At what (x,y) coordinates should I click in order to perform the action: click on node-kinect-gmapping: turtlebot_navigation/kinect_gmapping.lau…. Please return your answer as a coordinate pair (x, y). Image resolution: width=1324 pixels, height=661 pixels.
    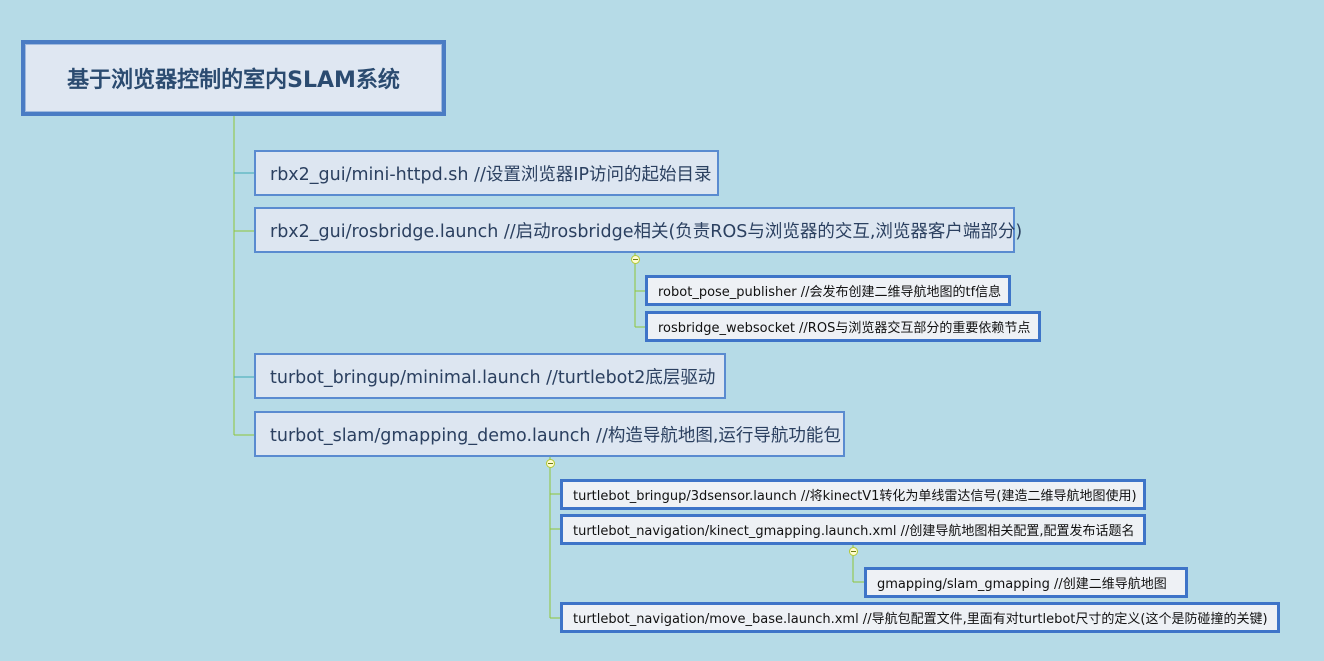
    Looking at the image, I should click on (853, 529).